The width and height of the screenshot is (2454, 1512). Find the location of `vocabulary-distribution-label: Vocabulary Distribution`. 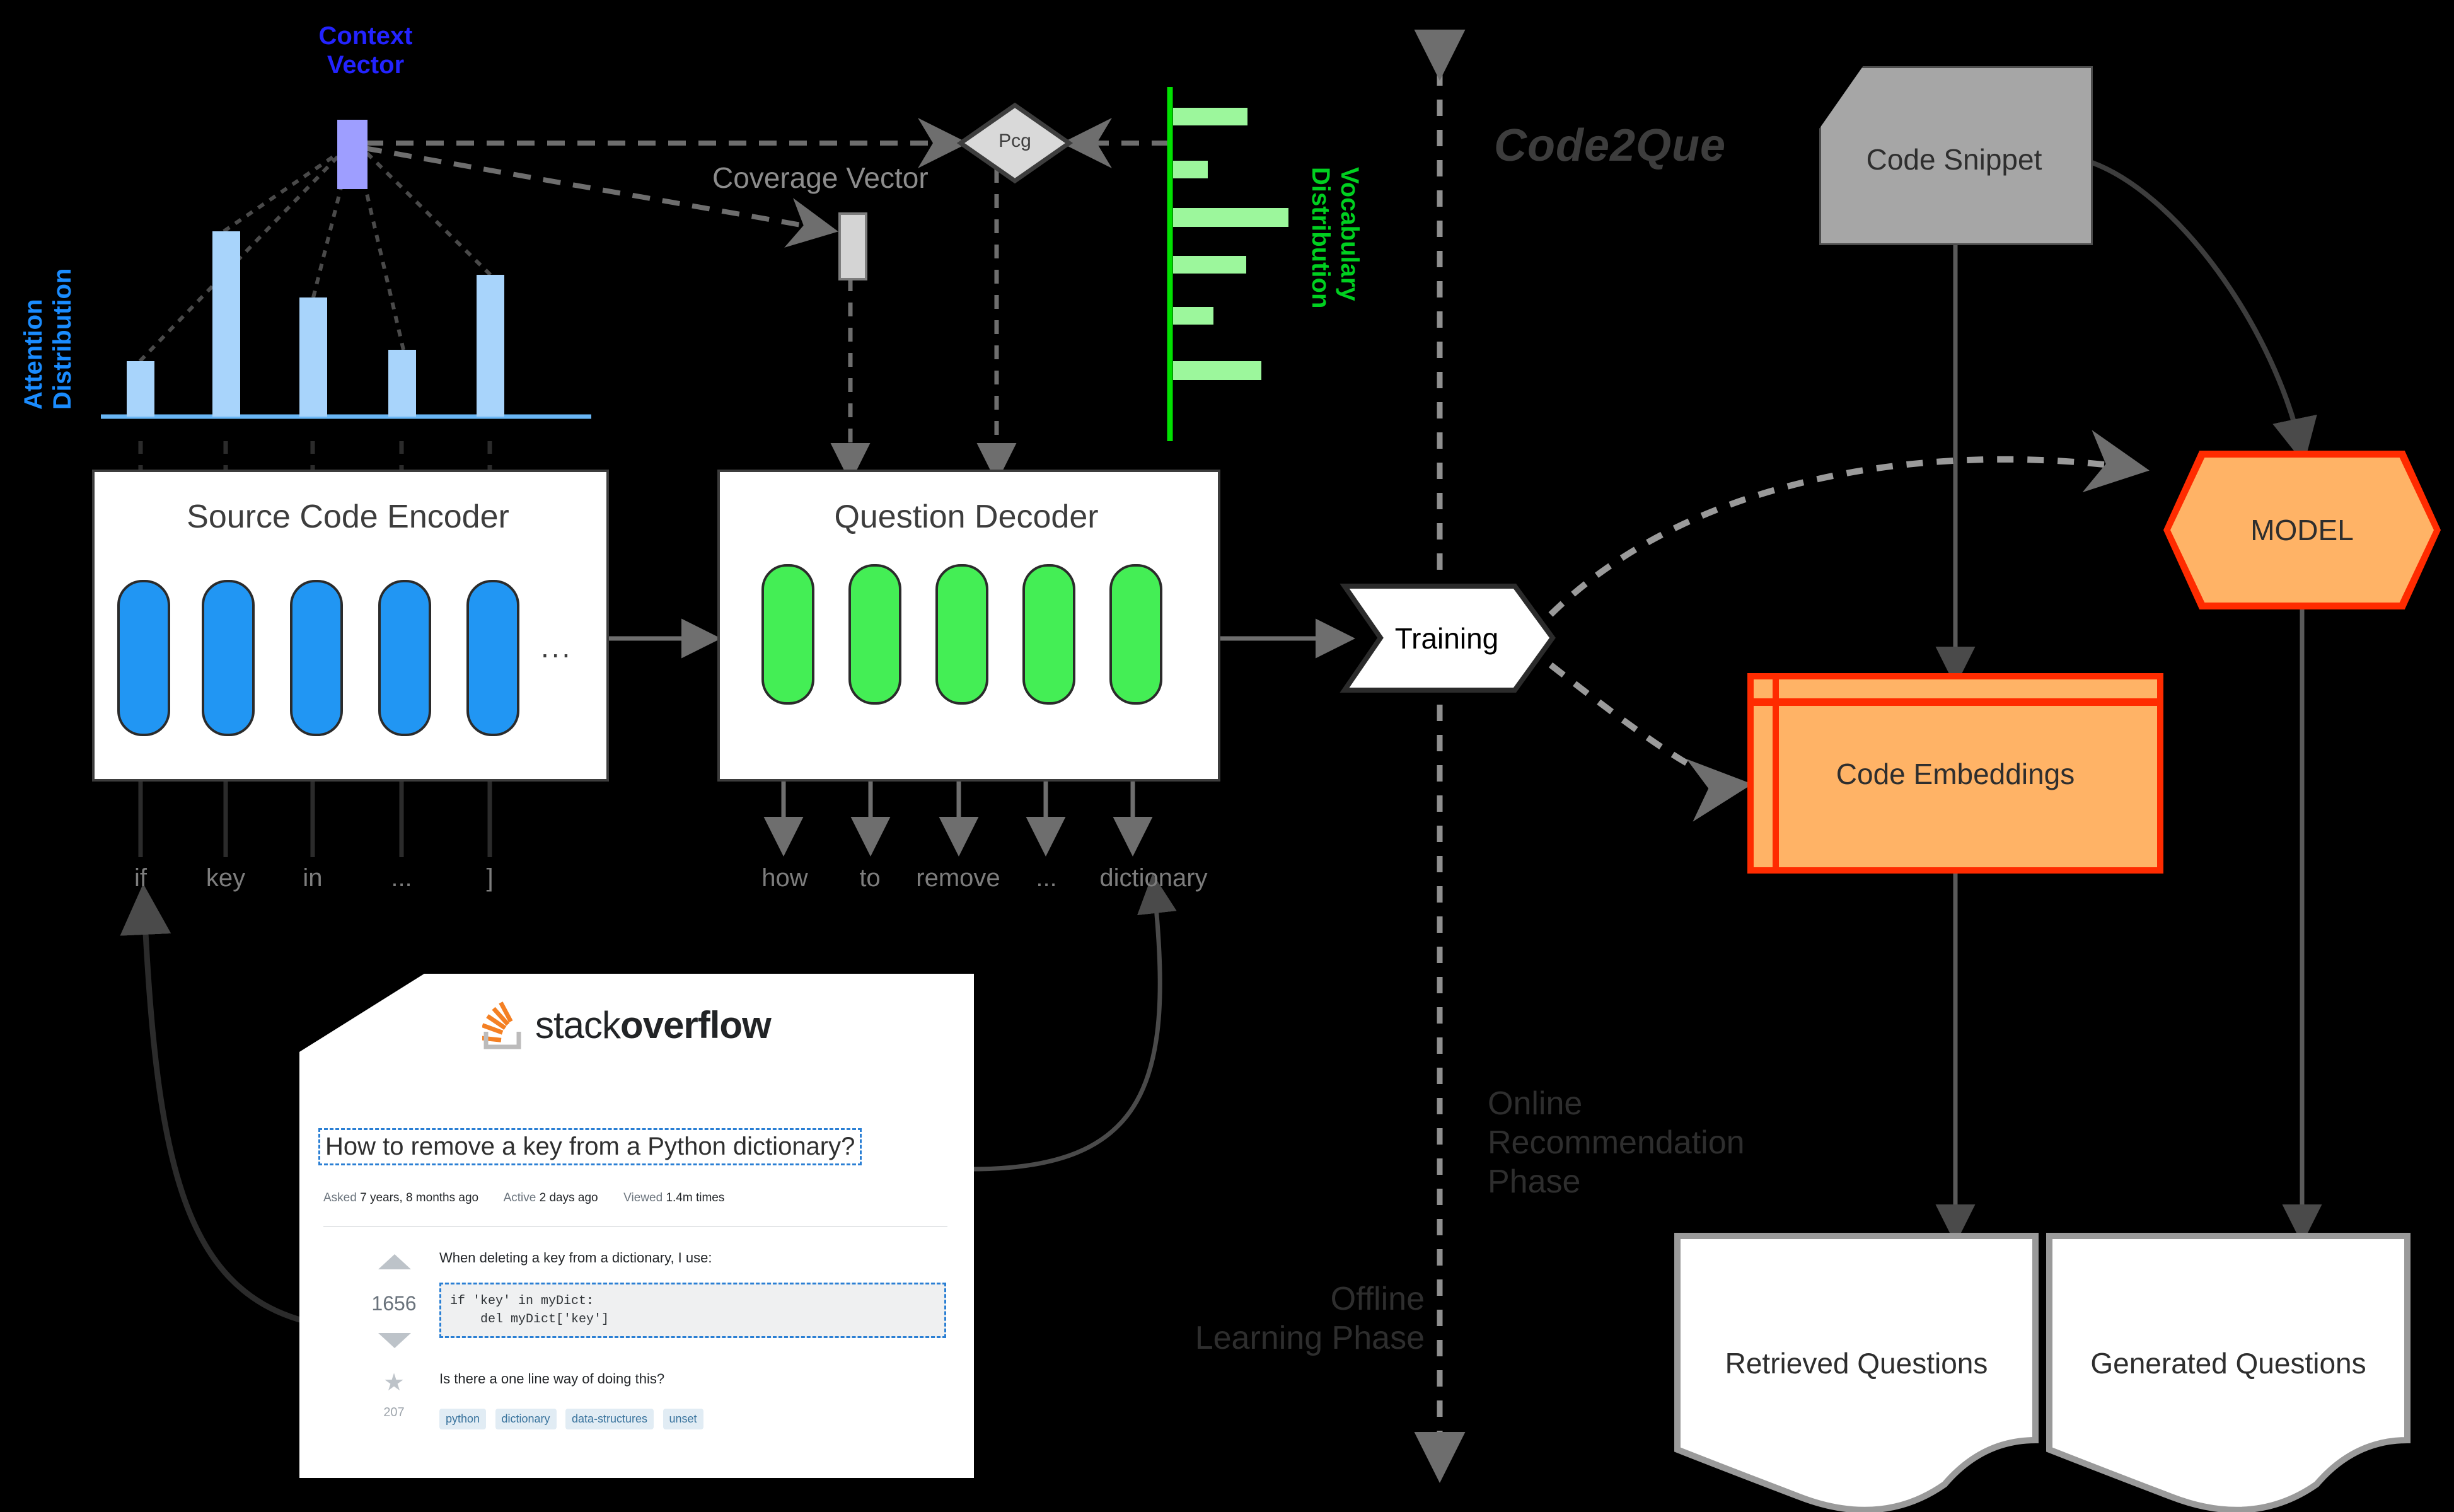

vocabulary-distribution-label: Vocabulary Distribution is located at coordinates (1335, 238).